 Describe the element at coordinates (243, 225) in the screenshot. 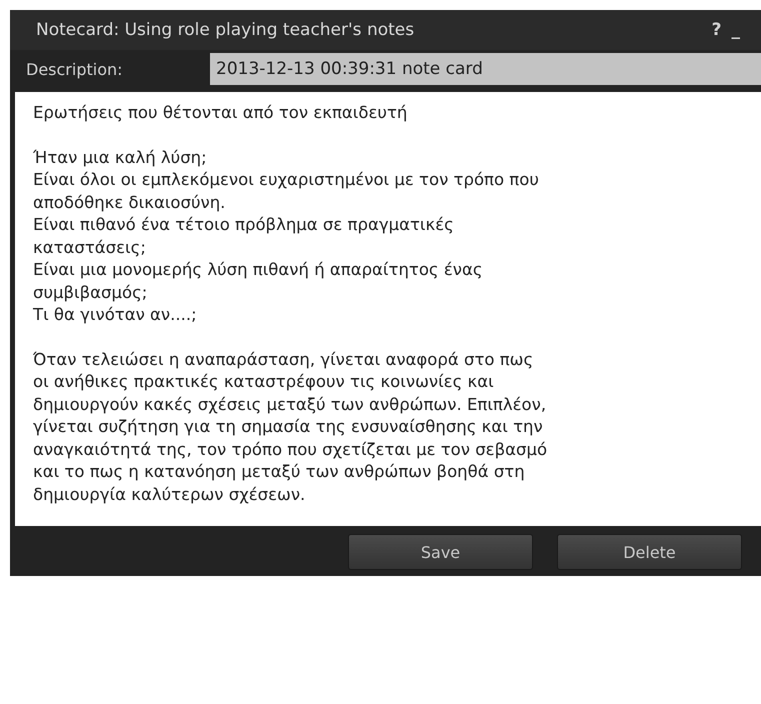

I see `text-line: Είναι πιθανό ένα τέτοιο πρόβλημα σε πραγματικές` at that location.